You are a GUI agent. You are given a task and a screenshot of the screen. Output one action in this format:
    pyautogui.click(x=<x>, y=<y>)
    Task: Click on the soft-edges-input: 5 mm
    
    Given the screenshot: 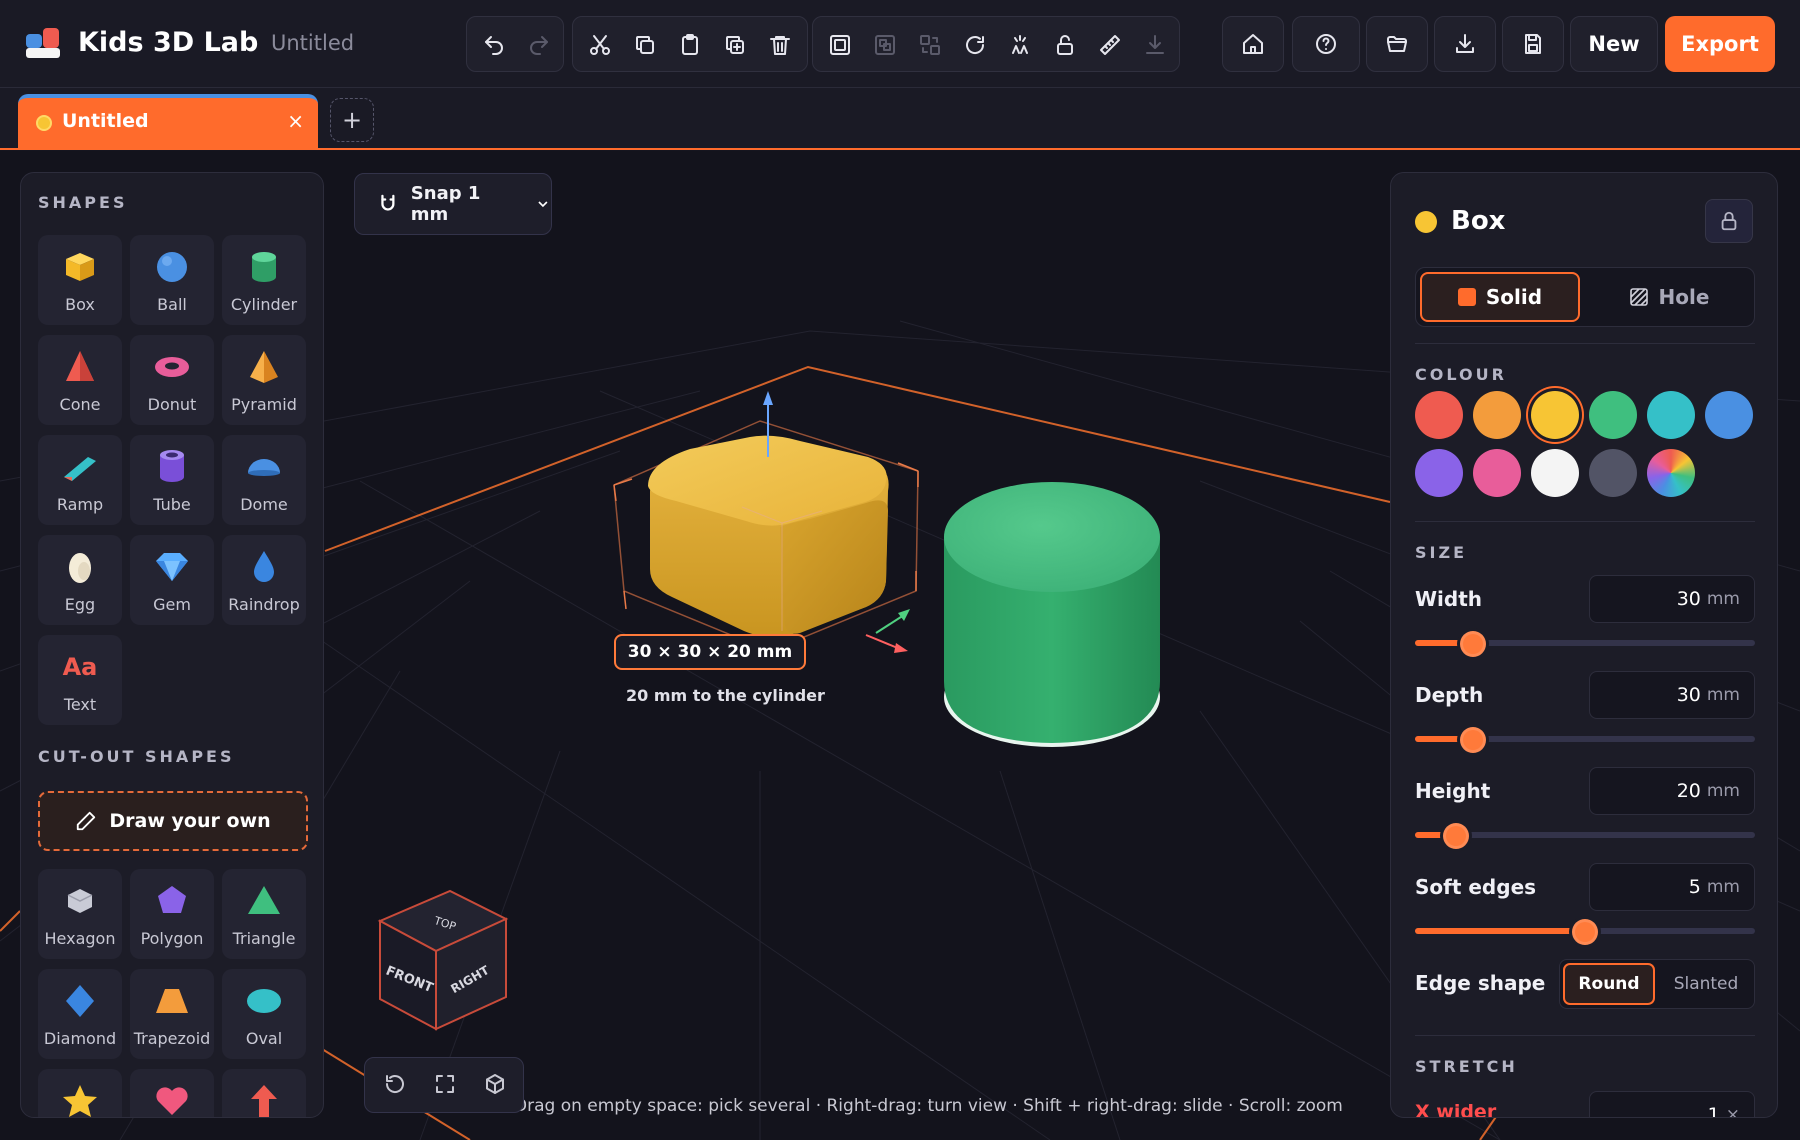 What is the action you would take?
    pyautogui.click(x=1672, y=887)
    